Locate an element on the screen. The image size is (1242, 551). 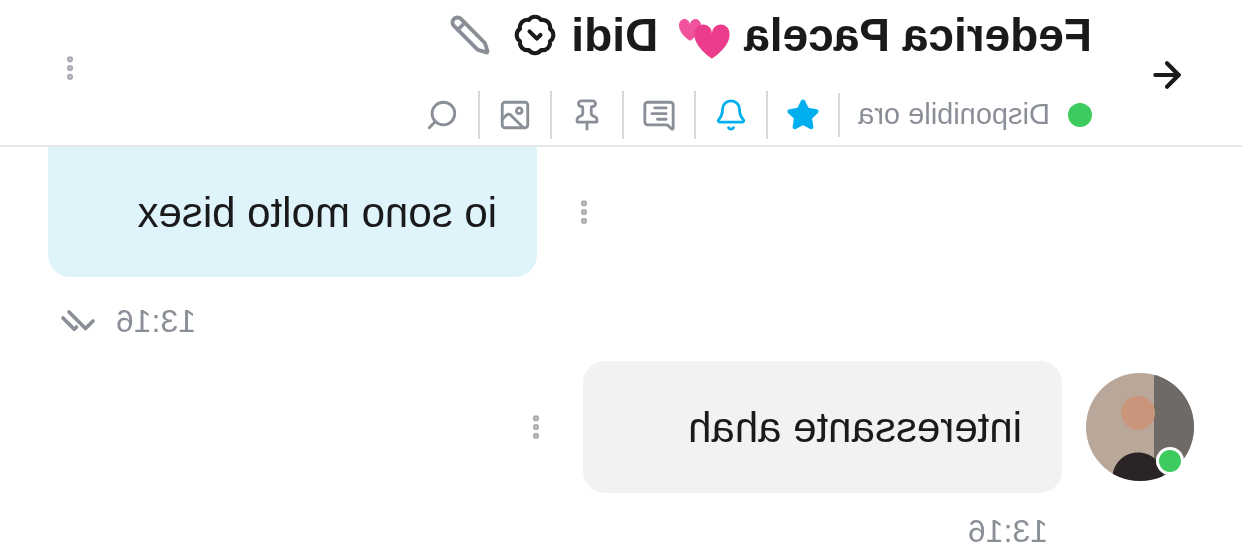
edit-icon is located at coordinates (470, 35).